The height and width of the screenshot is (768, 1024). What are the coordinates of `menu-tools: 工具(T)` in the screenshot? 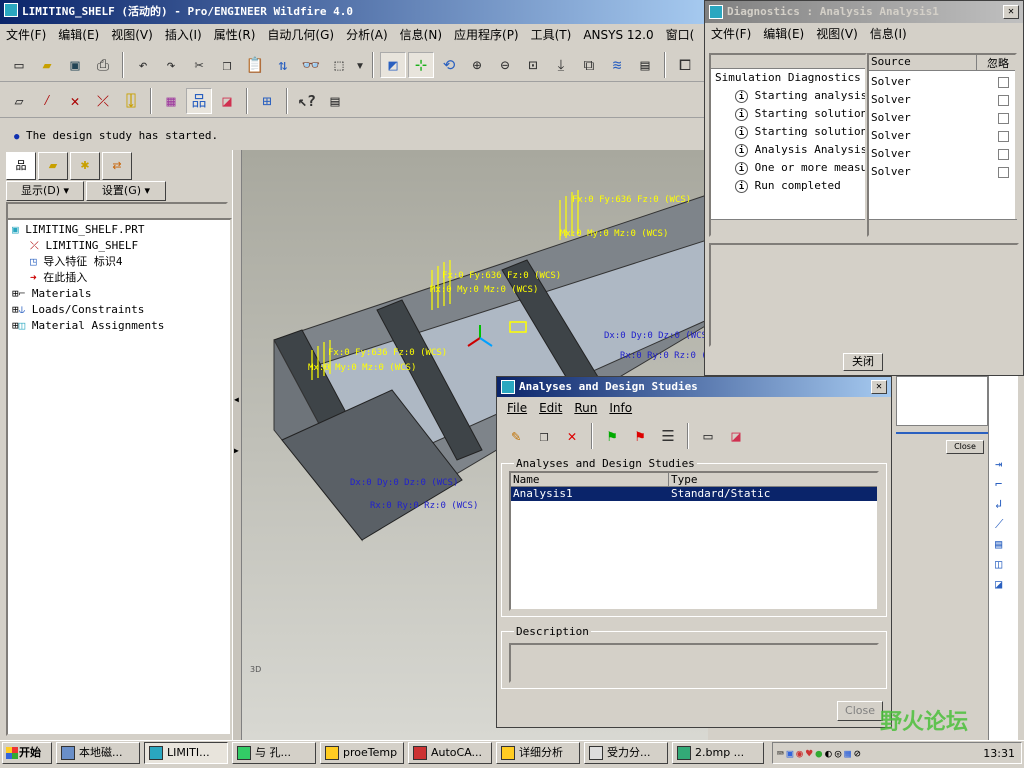 It's located at (551, 35).